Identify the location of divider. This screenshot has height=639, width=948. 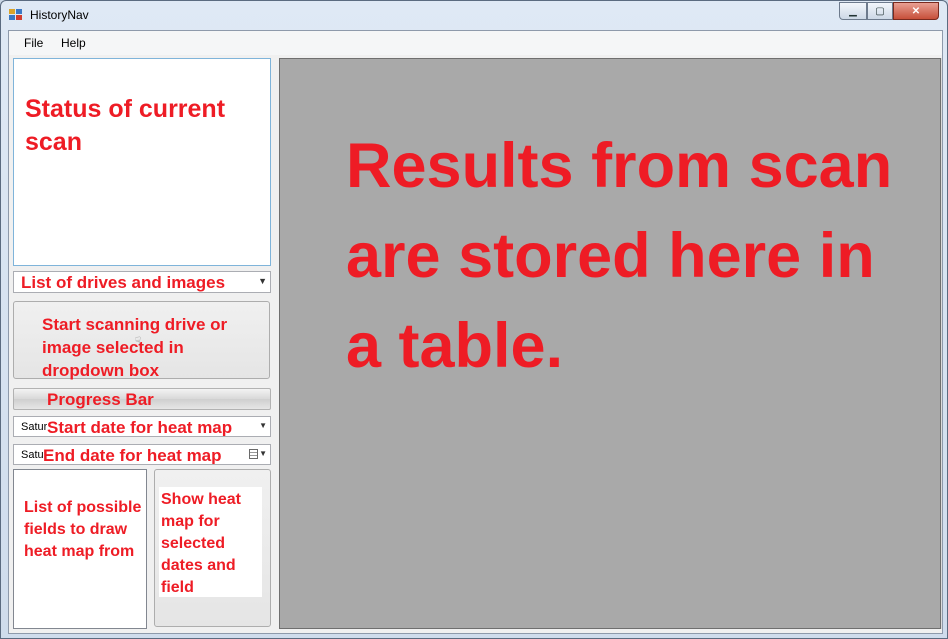
(941, 343).